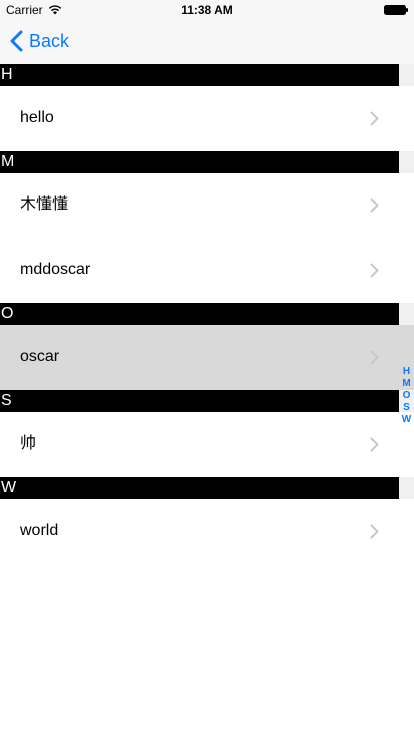 The height and width of the screenshot is (736, 414). I want to click on section-title: S, so click(6, 400).